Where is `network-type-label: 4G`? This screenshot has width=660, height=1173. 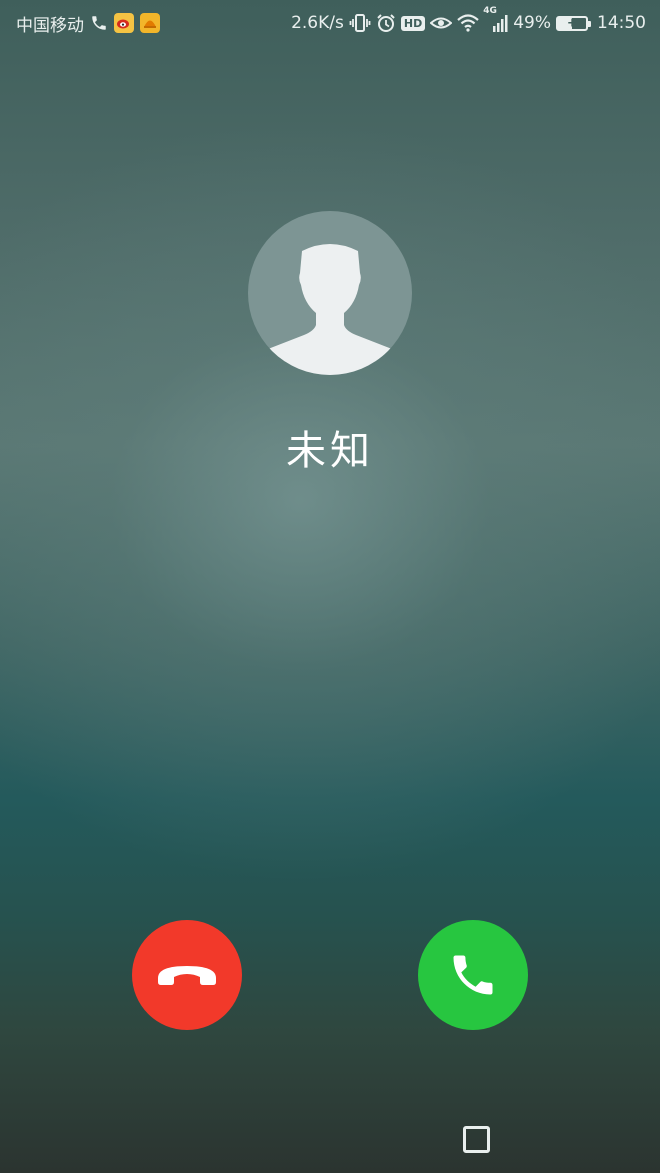
network-type-label: 4G is located at coordinates (490, 11).